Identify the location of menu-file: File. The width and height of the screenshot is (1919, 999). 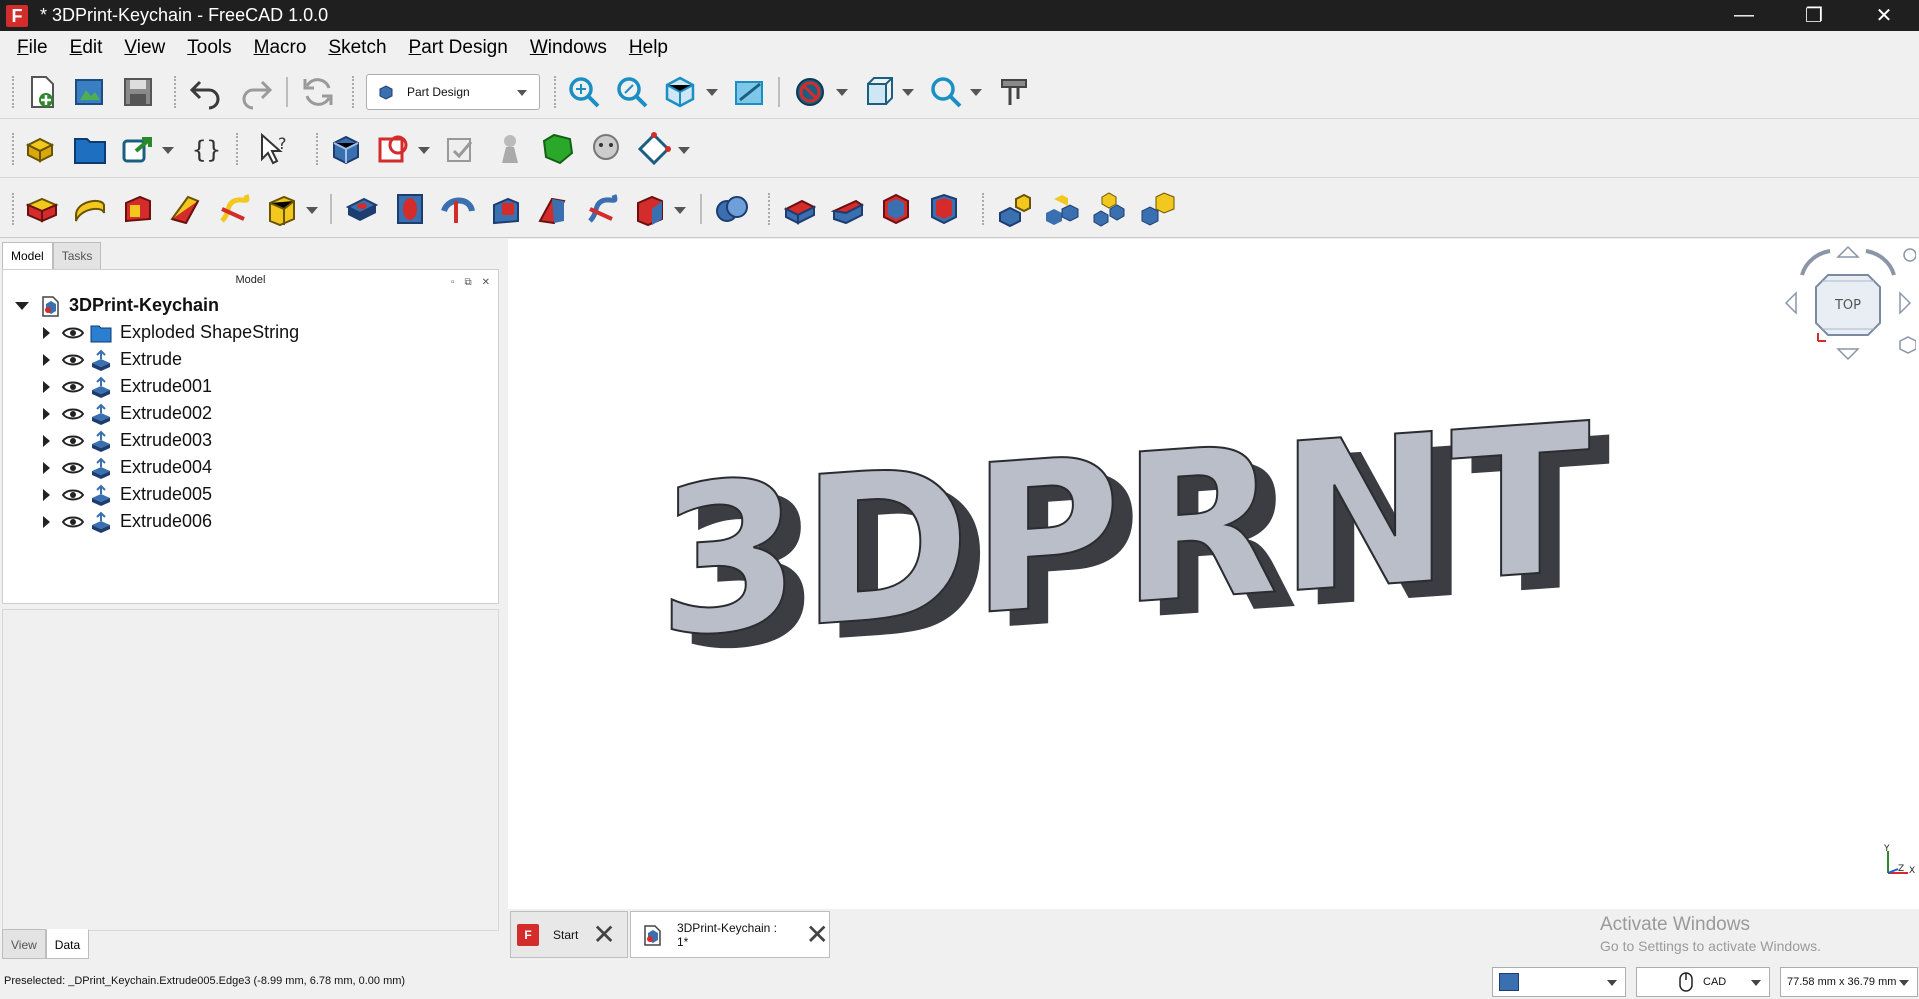
(32, 48).